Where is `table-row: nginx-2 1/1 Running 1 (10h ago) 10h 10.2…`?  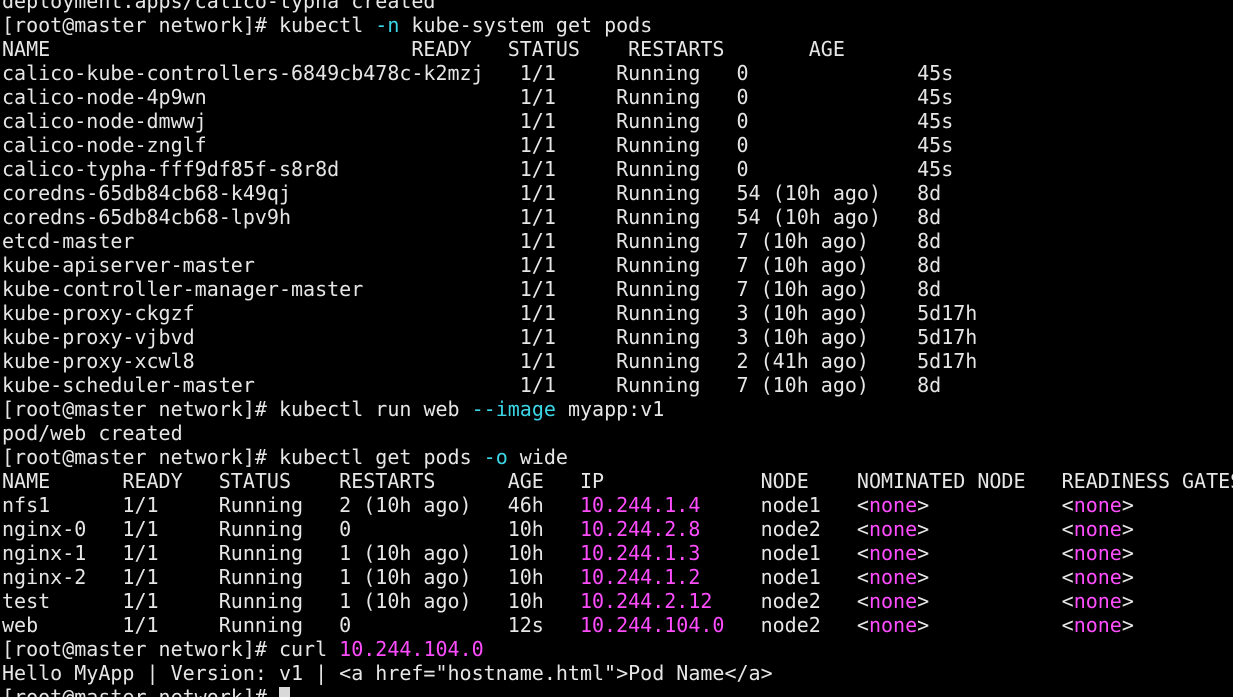
table-row: nginx-2 1/1 Running 1 (10h ago) 10h 10.2… is located at coordinates (617, 577).